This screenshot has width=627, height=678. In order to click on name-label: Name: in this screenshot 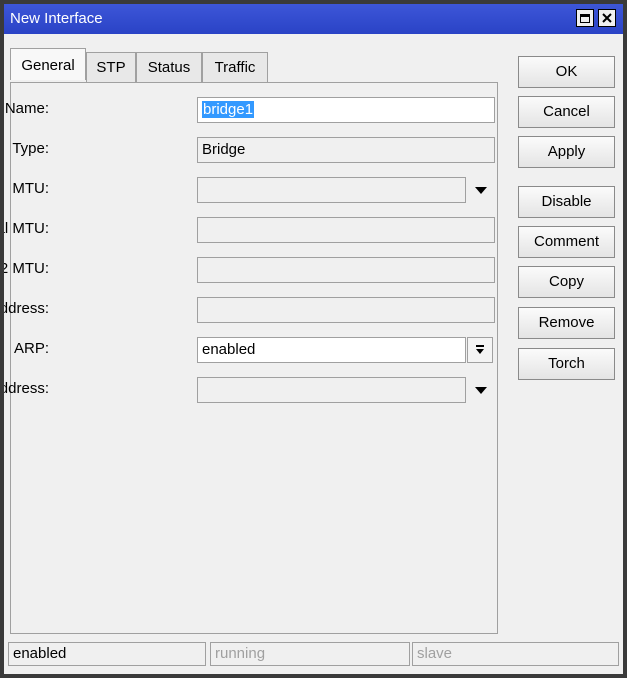, I will do `click(26, 108)`.